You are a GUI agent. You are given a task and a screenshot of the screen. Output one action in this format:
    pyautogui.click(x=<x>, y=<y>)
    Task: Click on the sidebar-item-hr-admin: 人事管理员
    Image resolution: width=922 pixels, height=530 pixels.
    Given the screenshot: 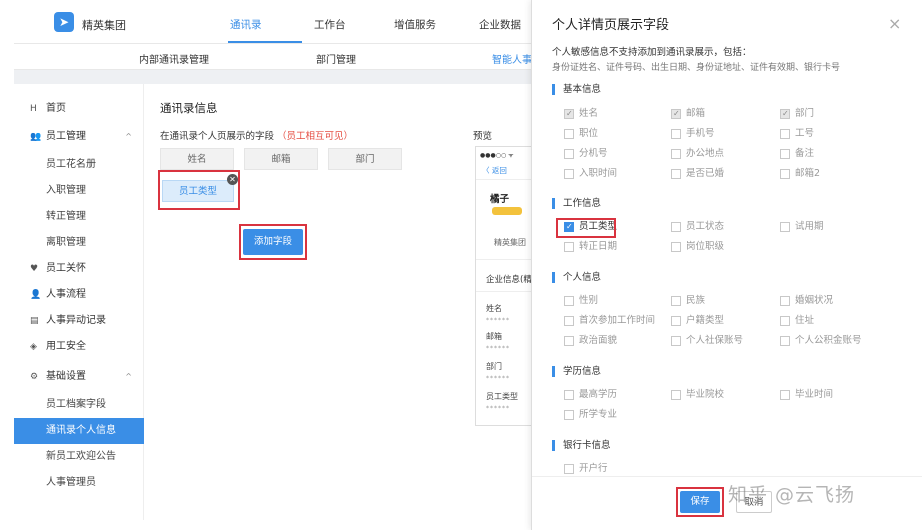 What is the action you would take?
    pyautogui.click(x=79, y=483)
    